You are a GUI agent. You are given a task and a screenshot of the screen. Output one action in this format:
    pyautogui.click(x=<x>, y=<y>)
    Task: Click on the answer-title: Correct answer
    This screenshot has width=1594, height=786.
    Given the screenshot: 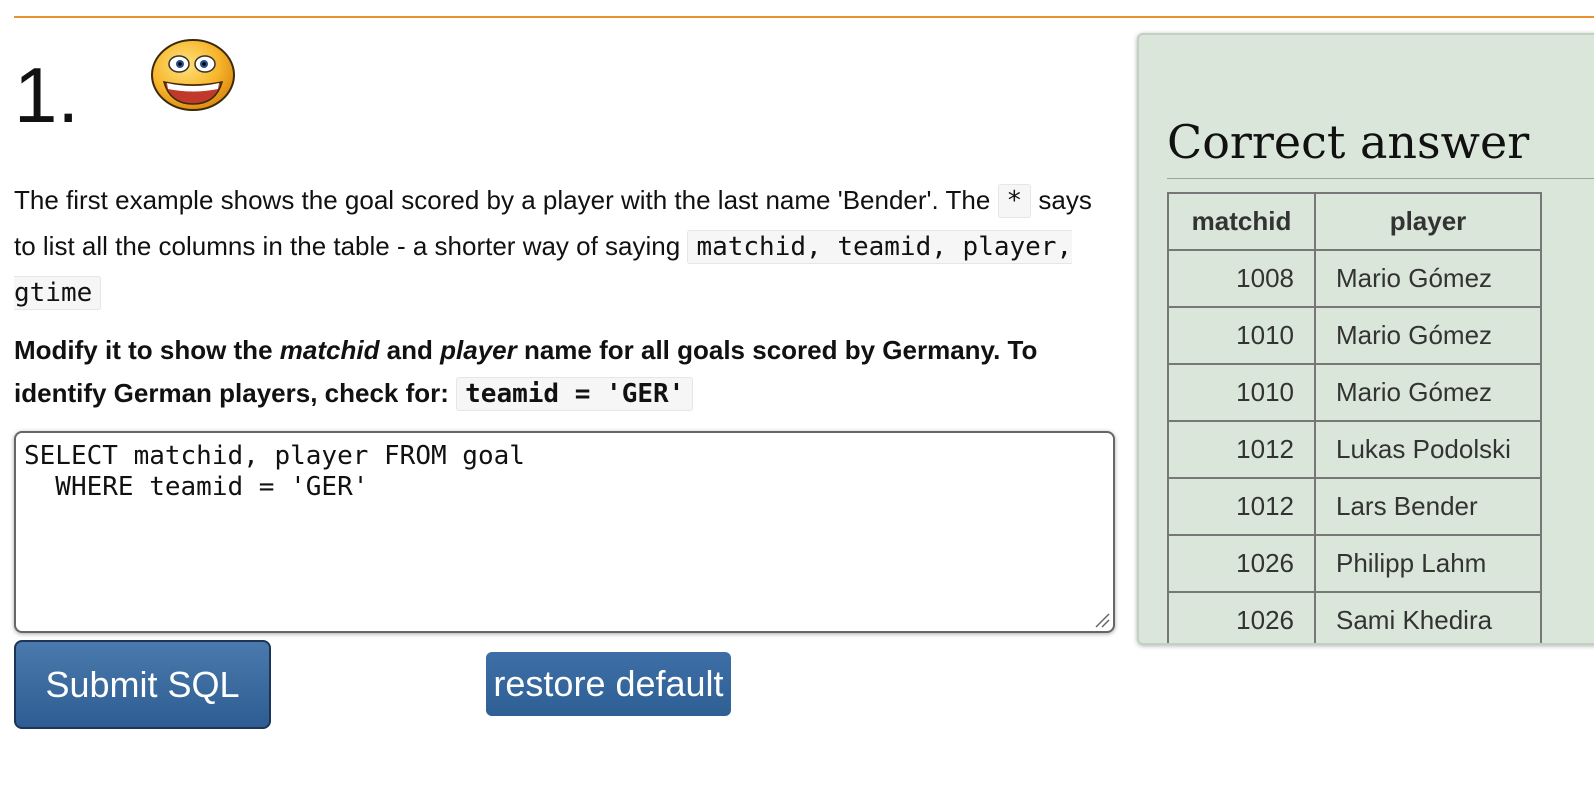 What is the action you would take?
    pyautogui.click(x=1348, y=142)
    